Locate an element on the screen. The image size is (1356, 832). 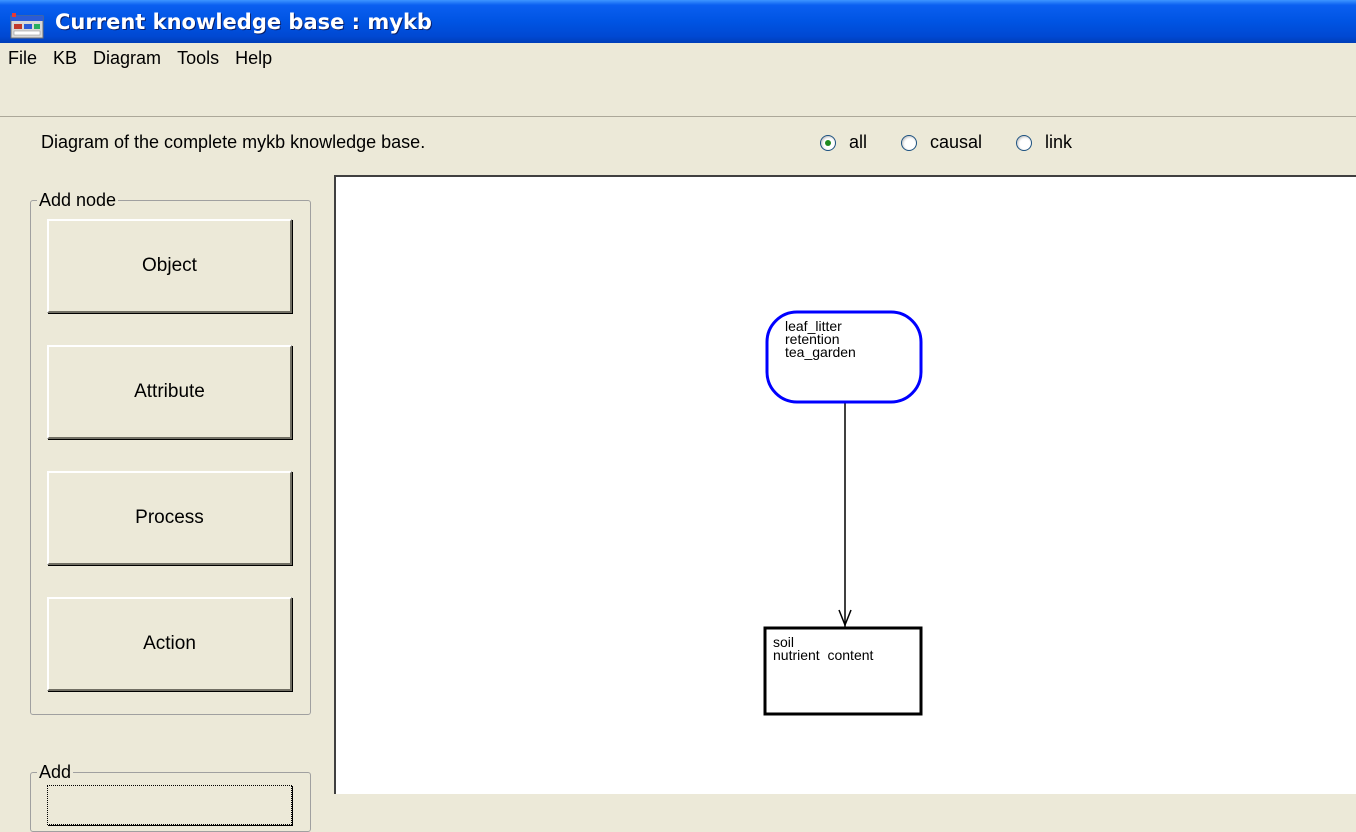
process-button: Process is located at coordinates (169, 518).